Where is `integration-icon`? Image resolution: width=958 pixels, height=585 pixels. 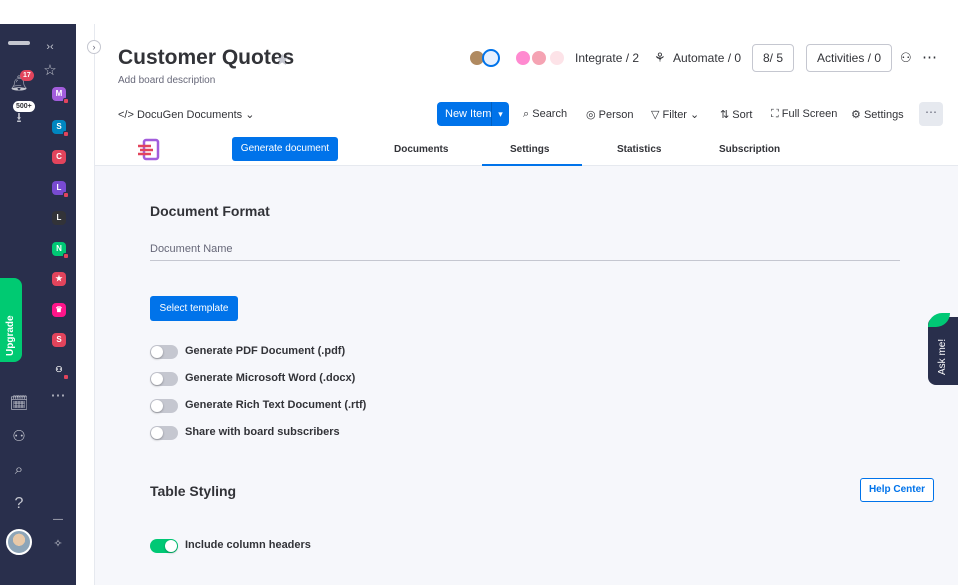 integration-icon is located at coordinates (491, 58).